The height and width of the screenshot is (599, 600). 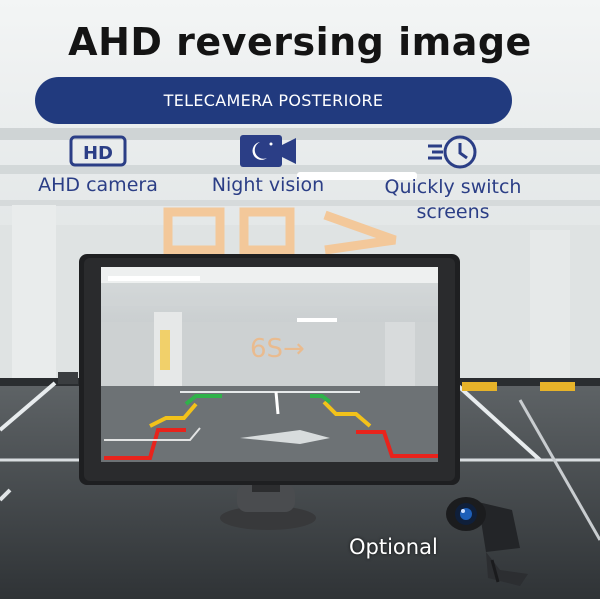 What do you see at coordinates (98, 153) in the screenshot?
I see `svg-text: HD` at bounding box center [98, 153].